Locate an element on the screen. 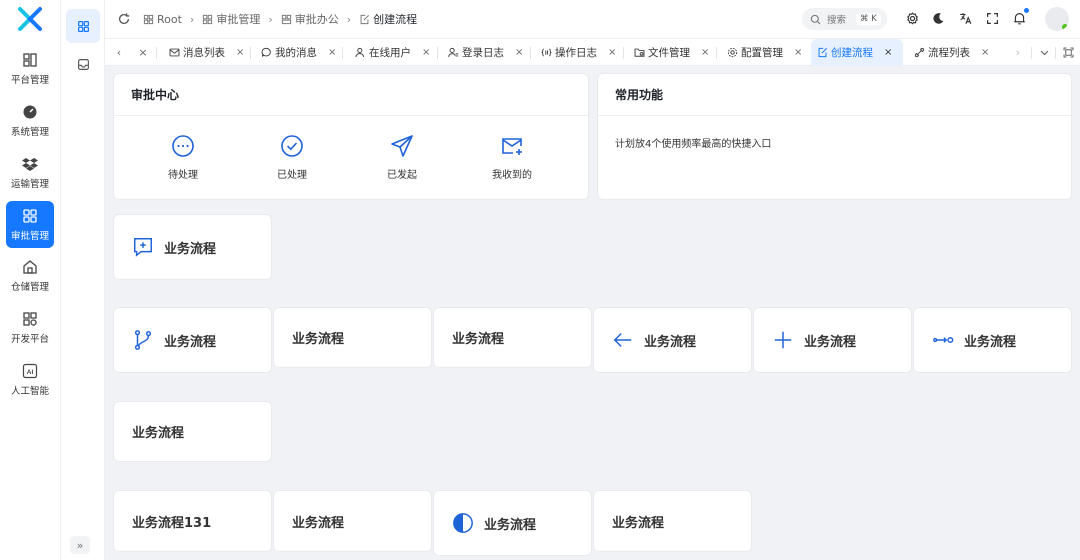  tab-label: 在线用户 is located at coordinates (390, 53).